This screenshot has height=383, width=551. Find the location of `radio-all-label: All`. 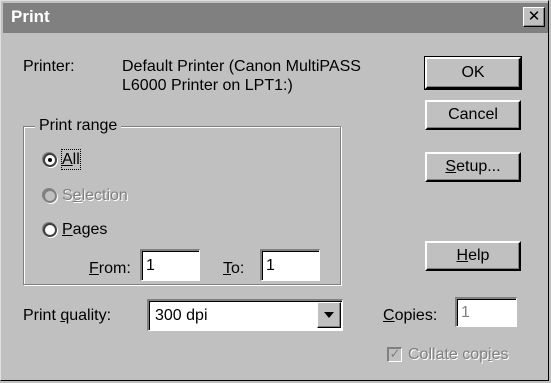

radio-all-label: All is located at coordinates (71, 159).